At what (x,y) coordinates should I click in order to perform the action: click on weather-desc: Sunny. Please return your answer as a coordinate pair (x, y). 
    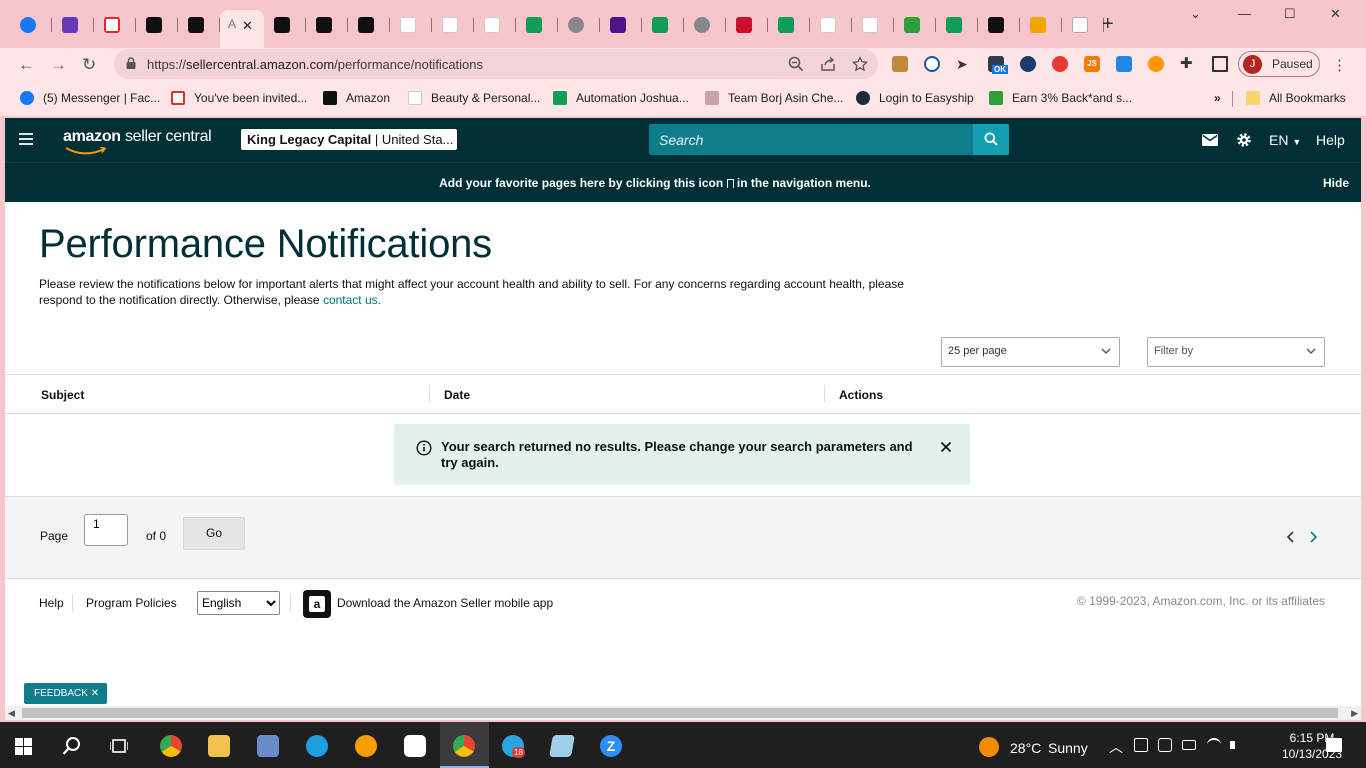
    Looking at the image, I should click on (1068, 748).